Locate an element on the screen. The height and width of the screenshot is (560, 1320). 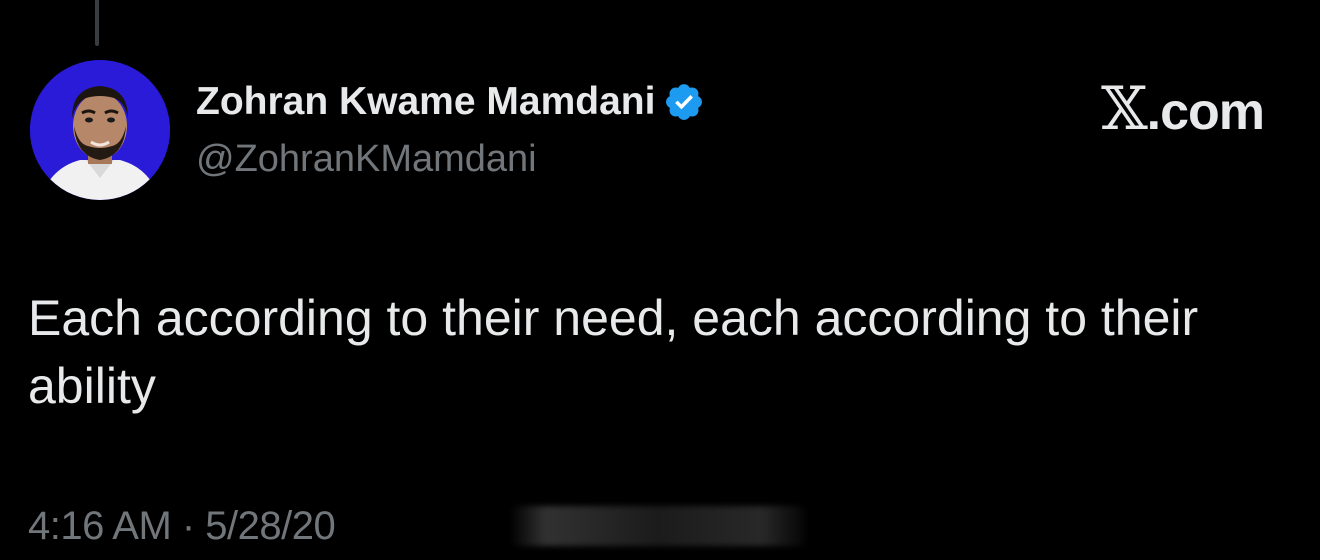
blurred-region is located at coordinates (658, 526).